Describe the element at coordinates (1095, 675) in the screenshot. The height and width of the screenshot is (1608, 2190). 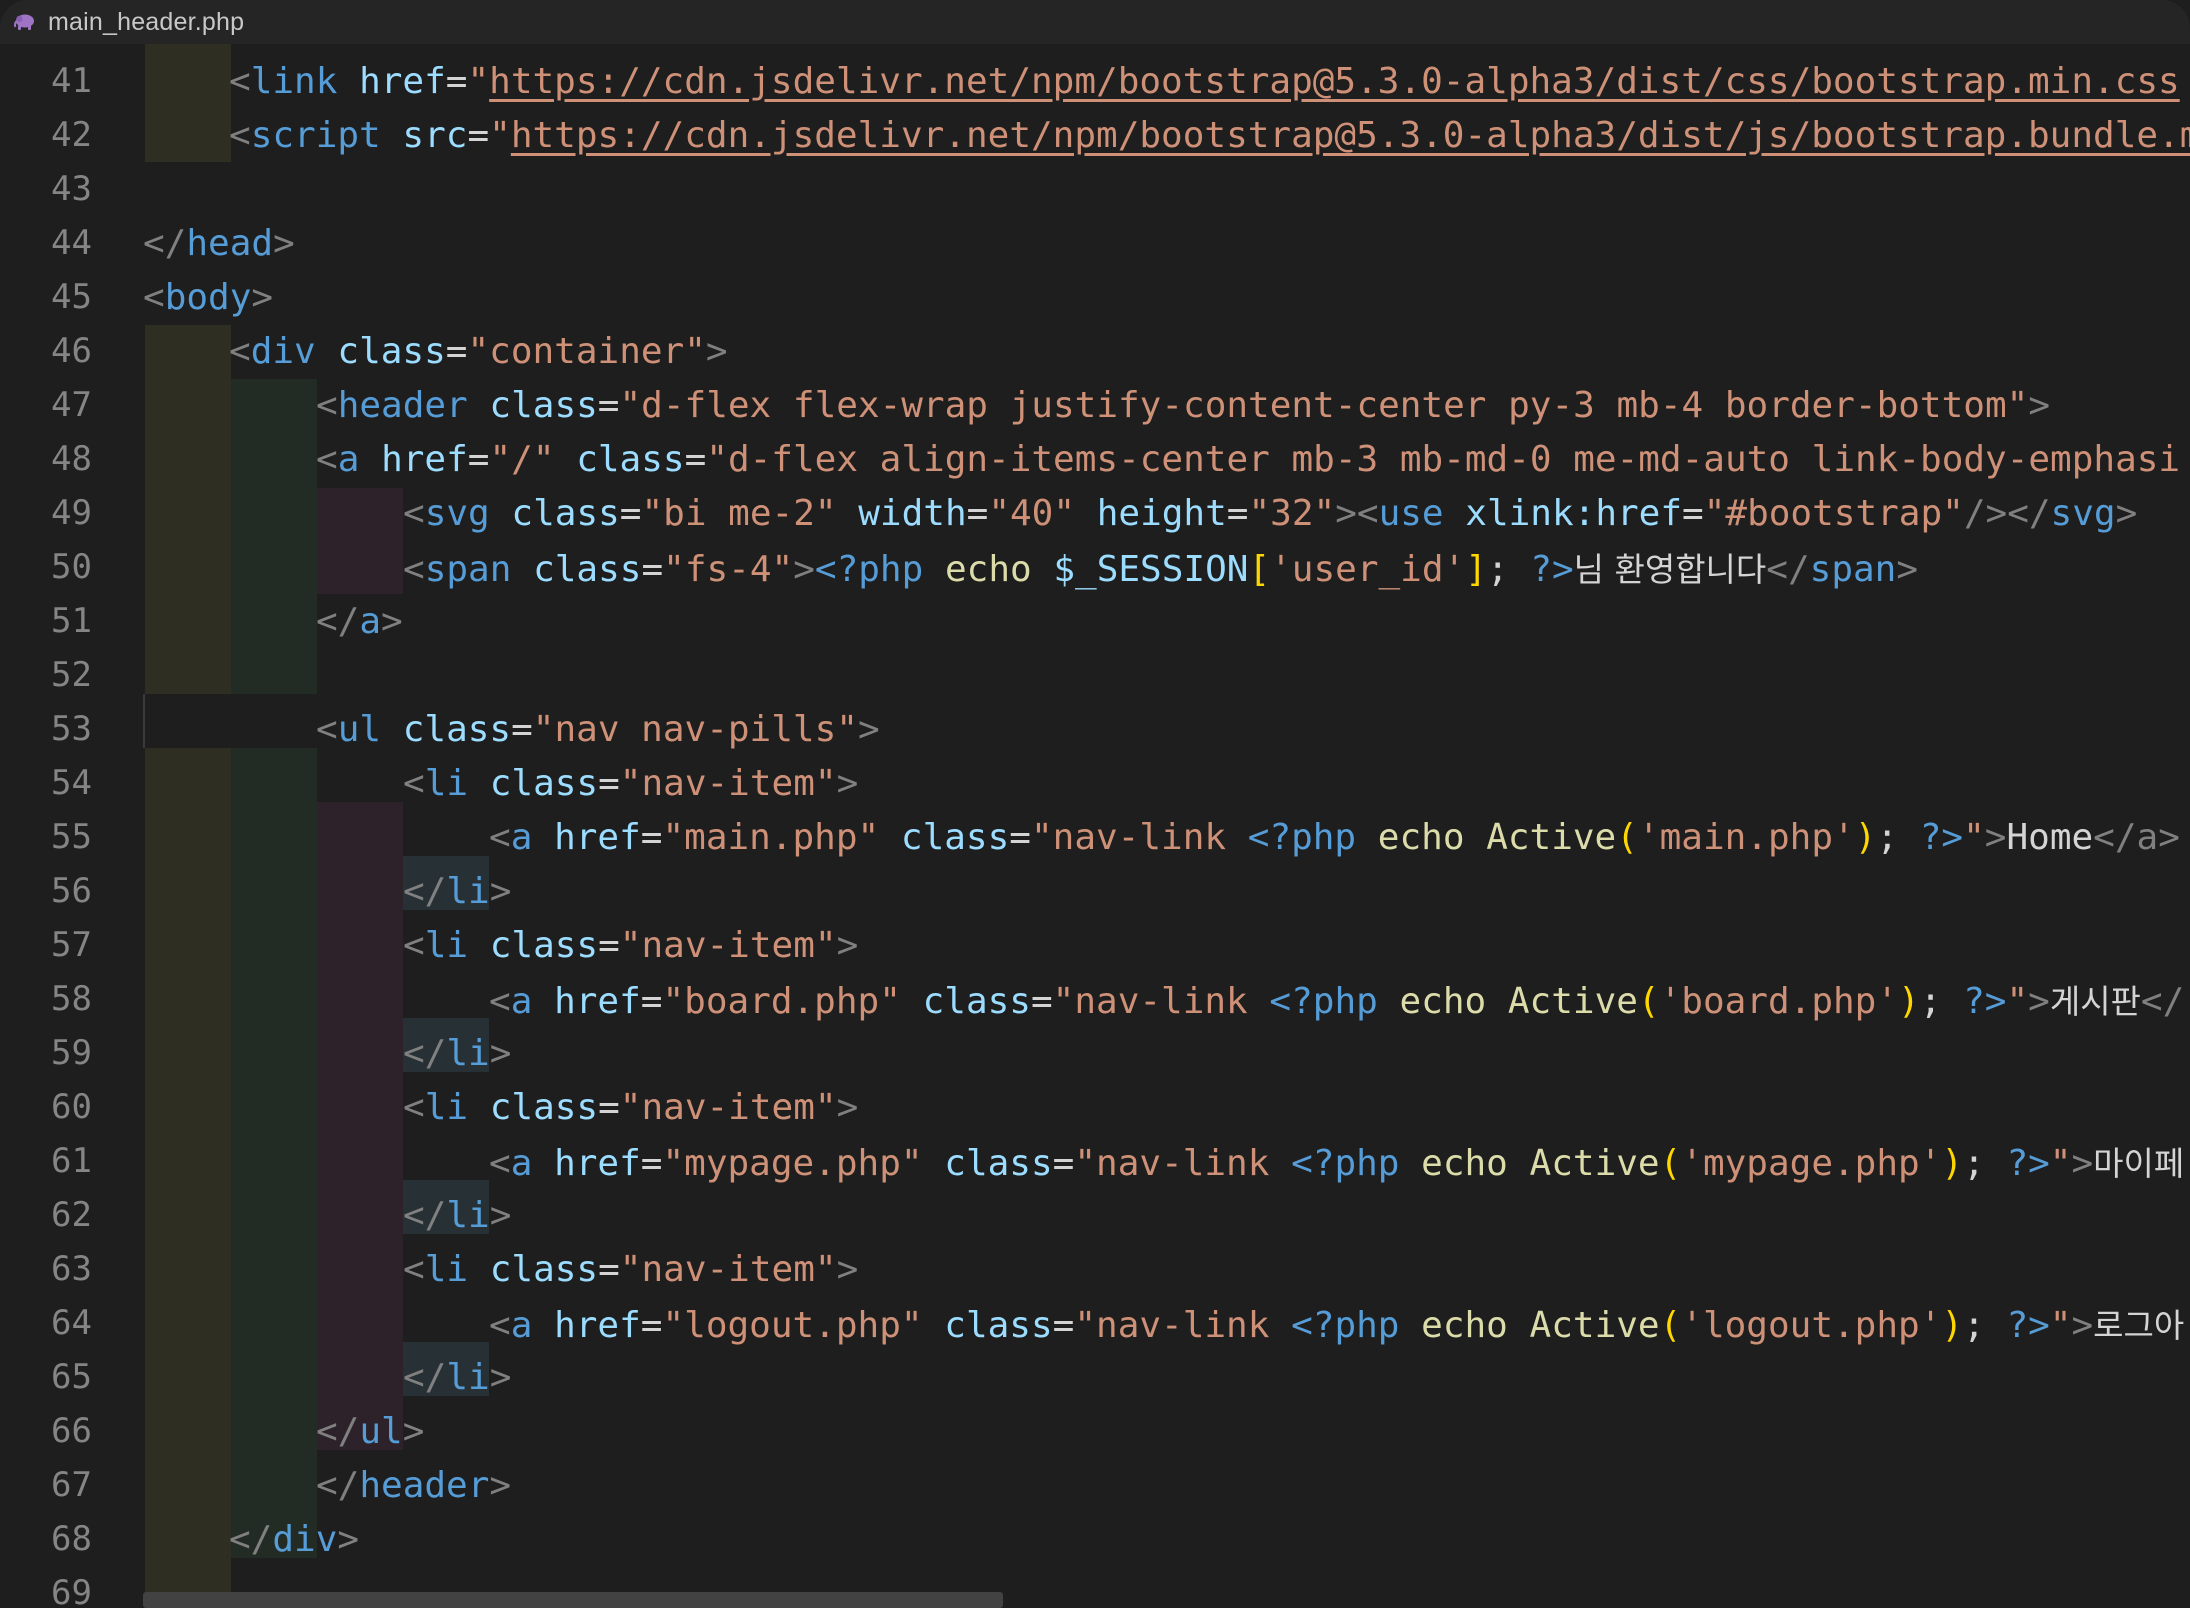
I see `code-line: 52` at that location.